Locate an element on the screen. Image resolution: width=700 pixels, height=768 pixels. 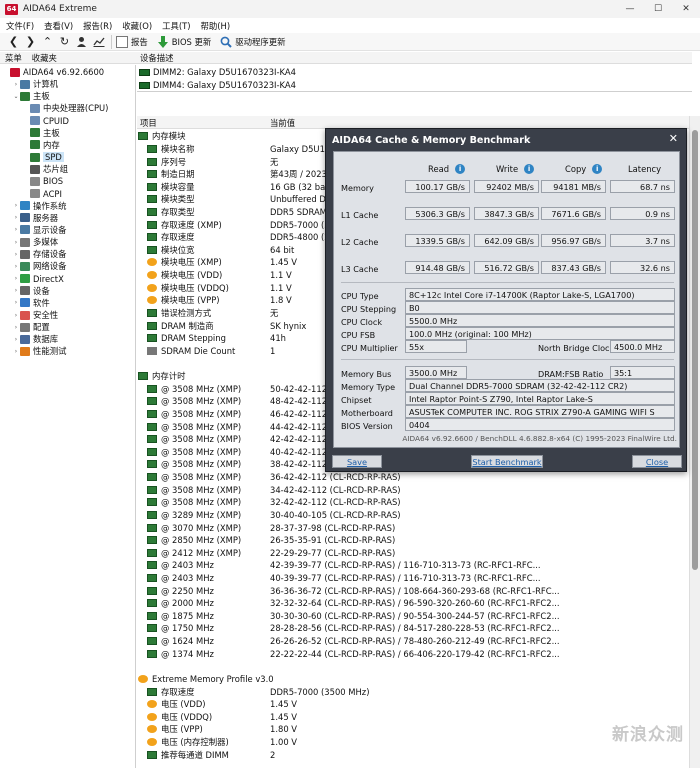
tree-item-label: 配置 is located at coordinates (41, 327).